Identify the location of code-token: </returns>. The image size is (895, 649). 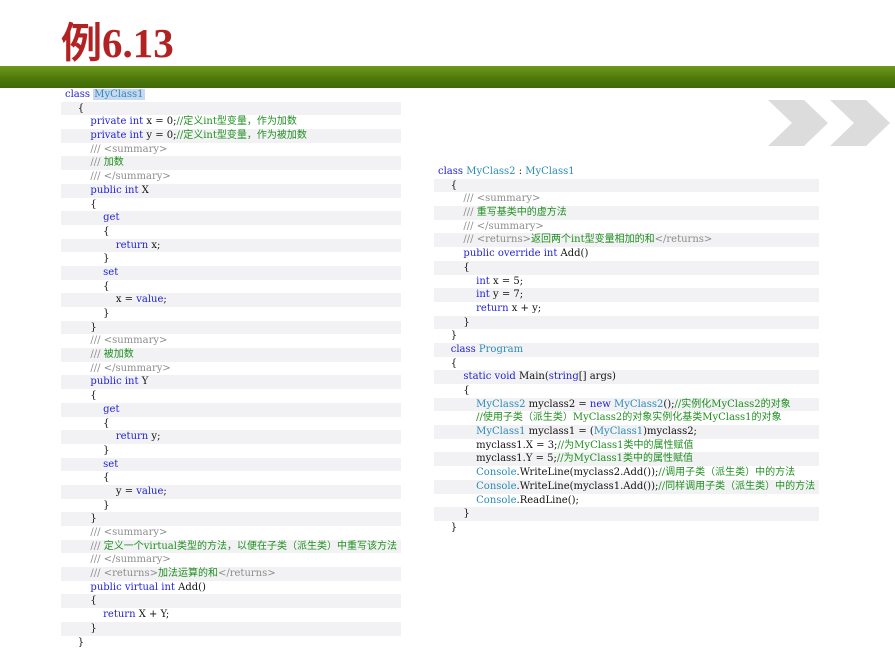
(247, 573).